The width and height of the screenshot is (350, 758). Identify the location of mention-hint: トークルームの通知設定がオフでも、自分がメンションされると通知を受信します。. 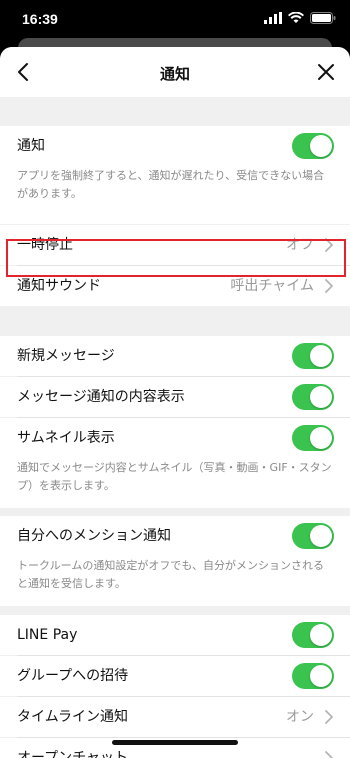
(175, 581).